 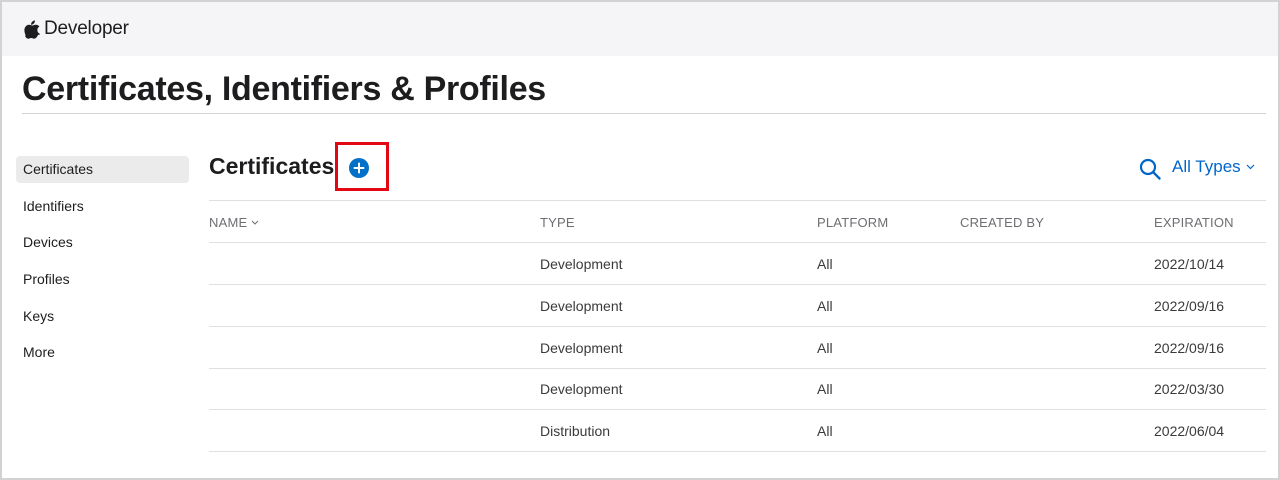 I want to click on cell-type: Distribution, so click(x=575, y=431).